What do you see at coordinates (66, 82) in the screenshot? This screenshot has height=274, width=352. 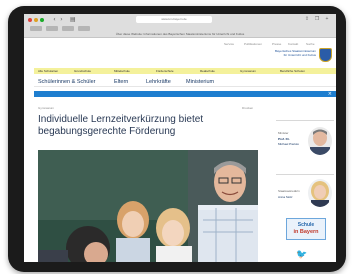 I see `main-nav-schueler: Schülerinnen & Schüler` at bounding box center [66, 82].